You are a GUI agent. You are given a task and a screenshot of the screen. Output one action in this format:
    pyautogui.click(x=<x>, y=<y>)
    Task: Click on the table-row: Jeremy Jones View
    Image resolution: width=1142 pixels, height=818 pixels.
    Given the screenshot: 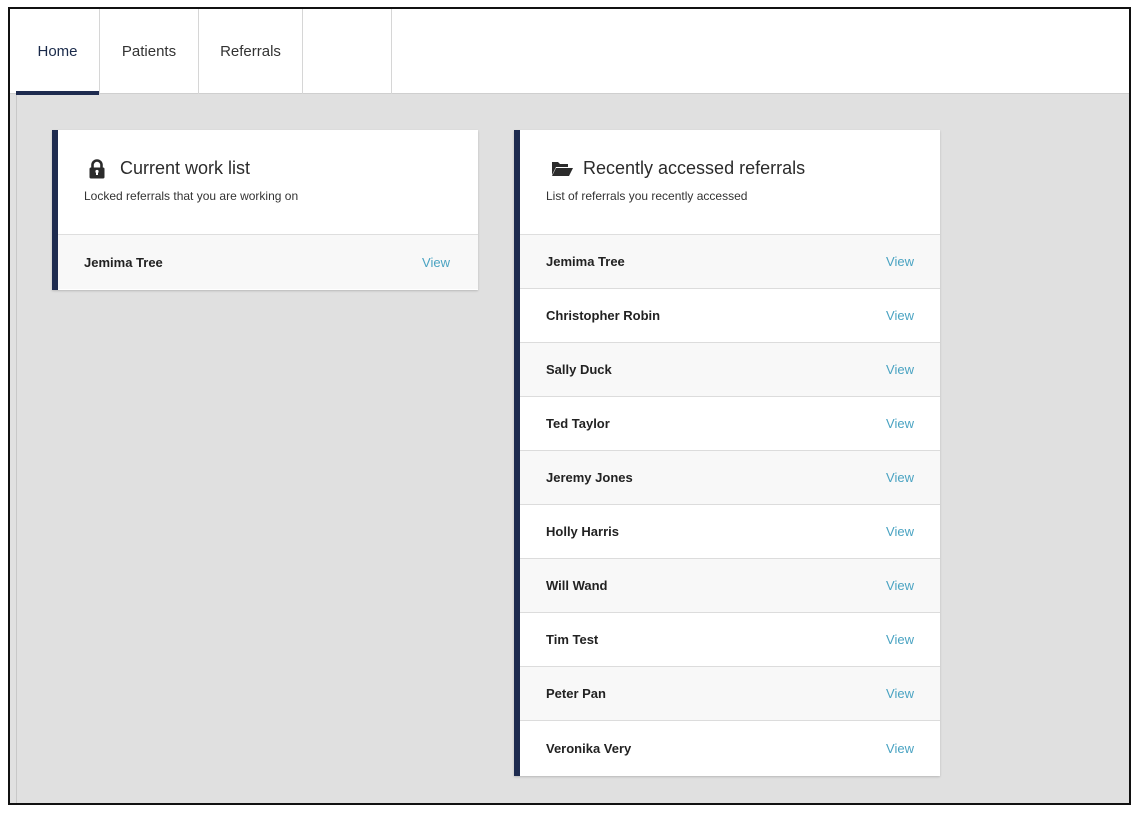 What is the action you would take?
    pyautogui.click(x=730, y=478)
    